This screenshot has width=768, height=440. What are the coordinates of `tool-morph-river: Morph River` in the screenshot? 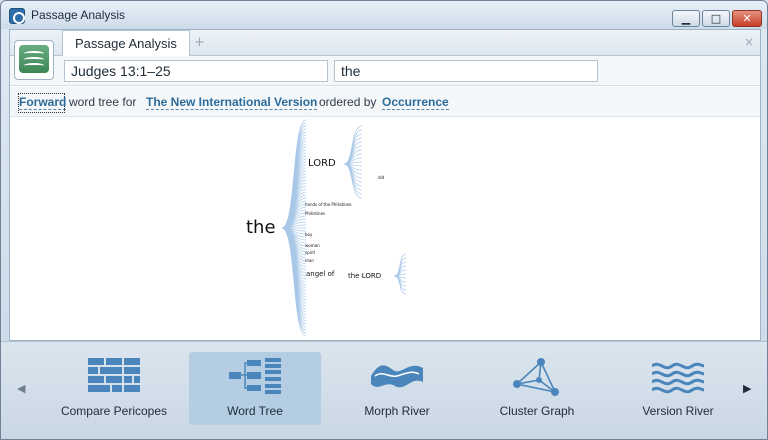 It's located at (397, 388).